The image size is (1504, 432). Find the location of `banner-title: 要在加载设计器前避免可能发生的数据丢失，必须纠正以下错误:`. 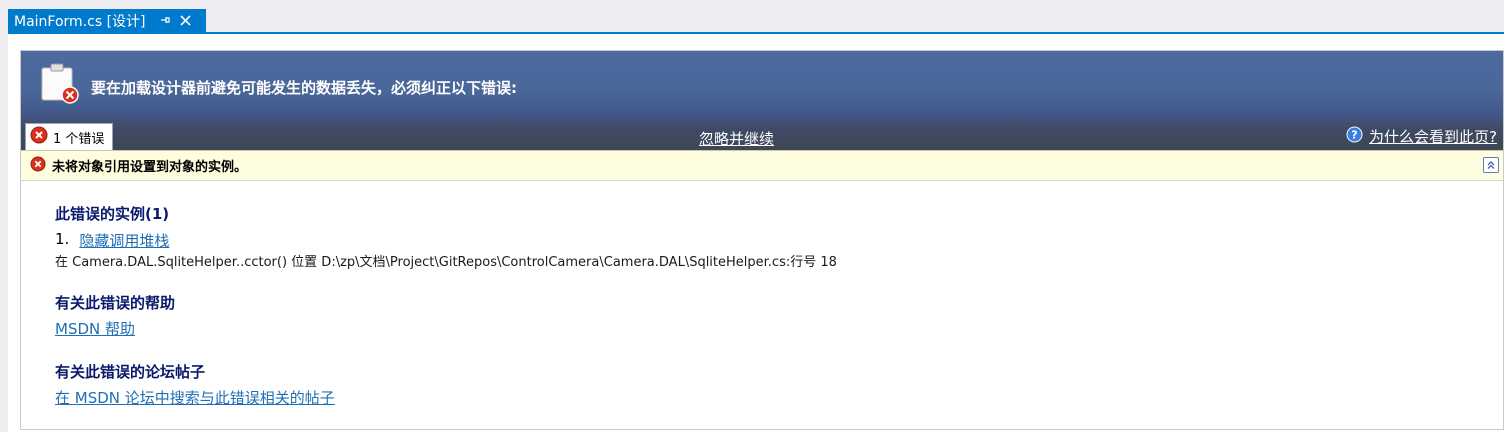

banner-title: 要在加载设计器前避免可能发生的数据丢失，必须纠正以下错误: is located at coordinates (304, 88).